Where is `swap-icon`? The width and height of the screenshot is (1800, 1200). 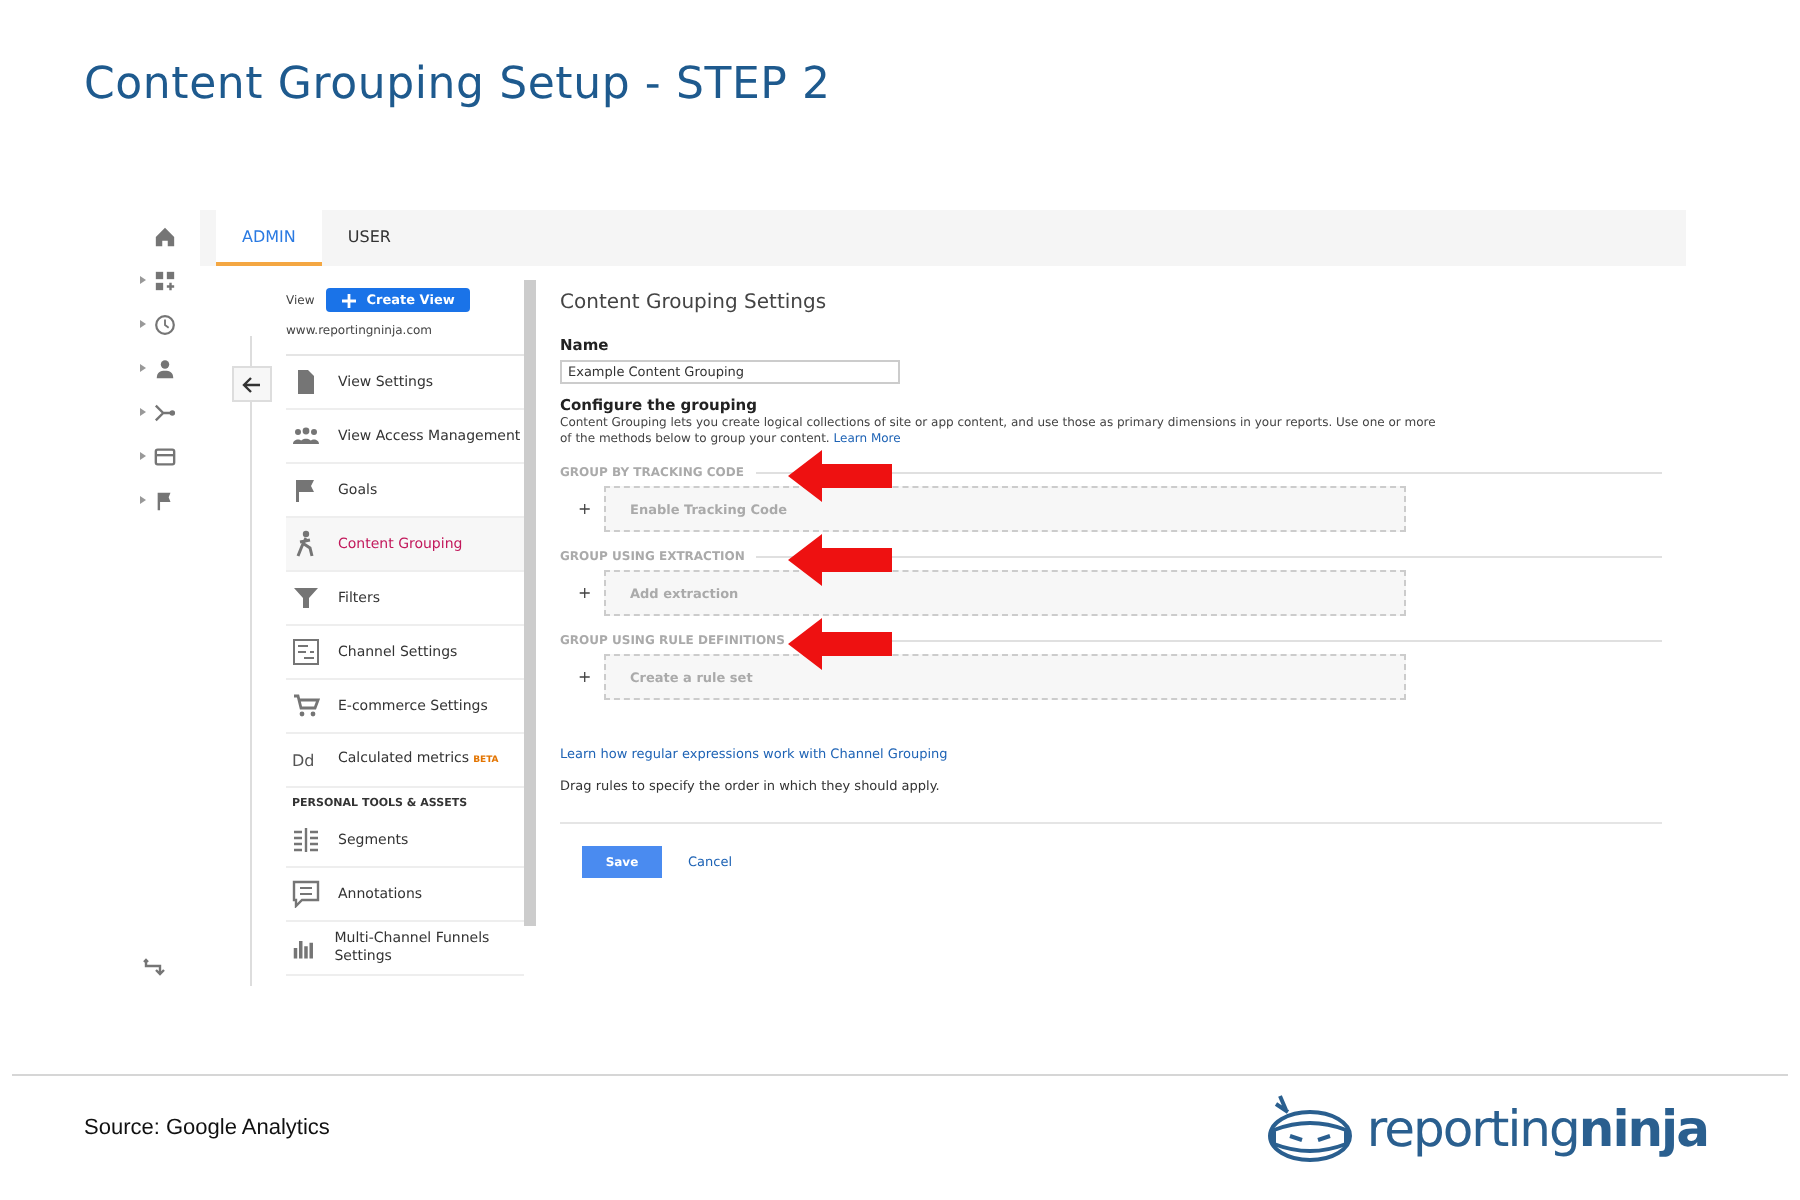 swap-icon is located at coordinates (154, 968).